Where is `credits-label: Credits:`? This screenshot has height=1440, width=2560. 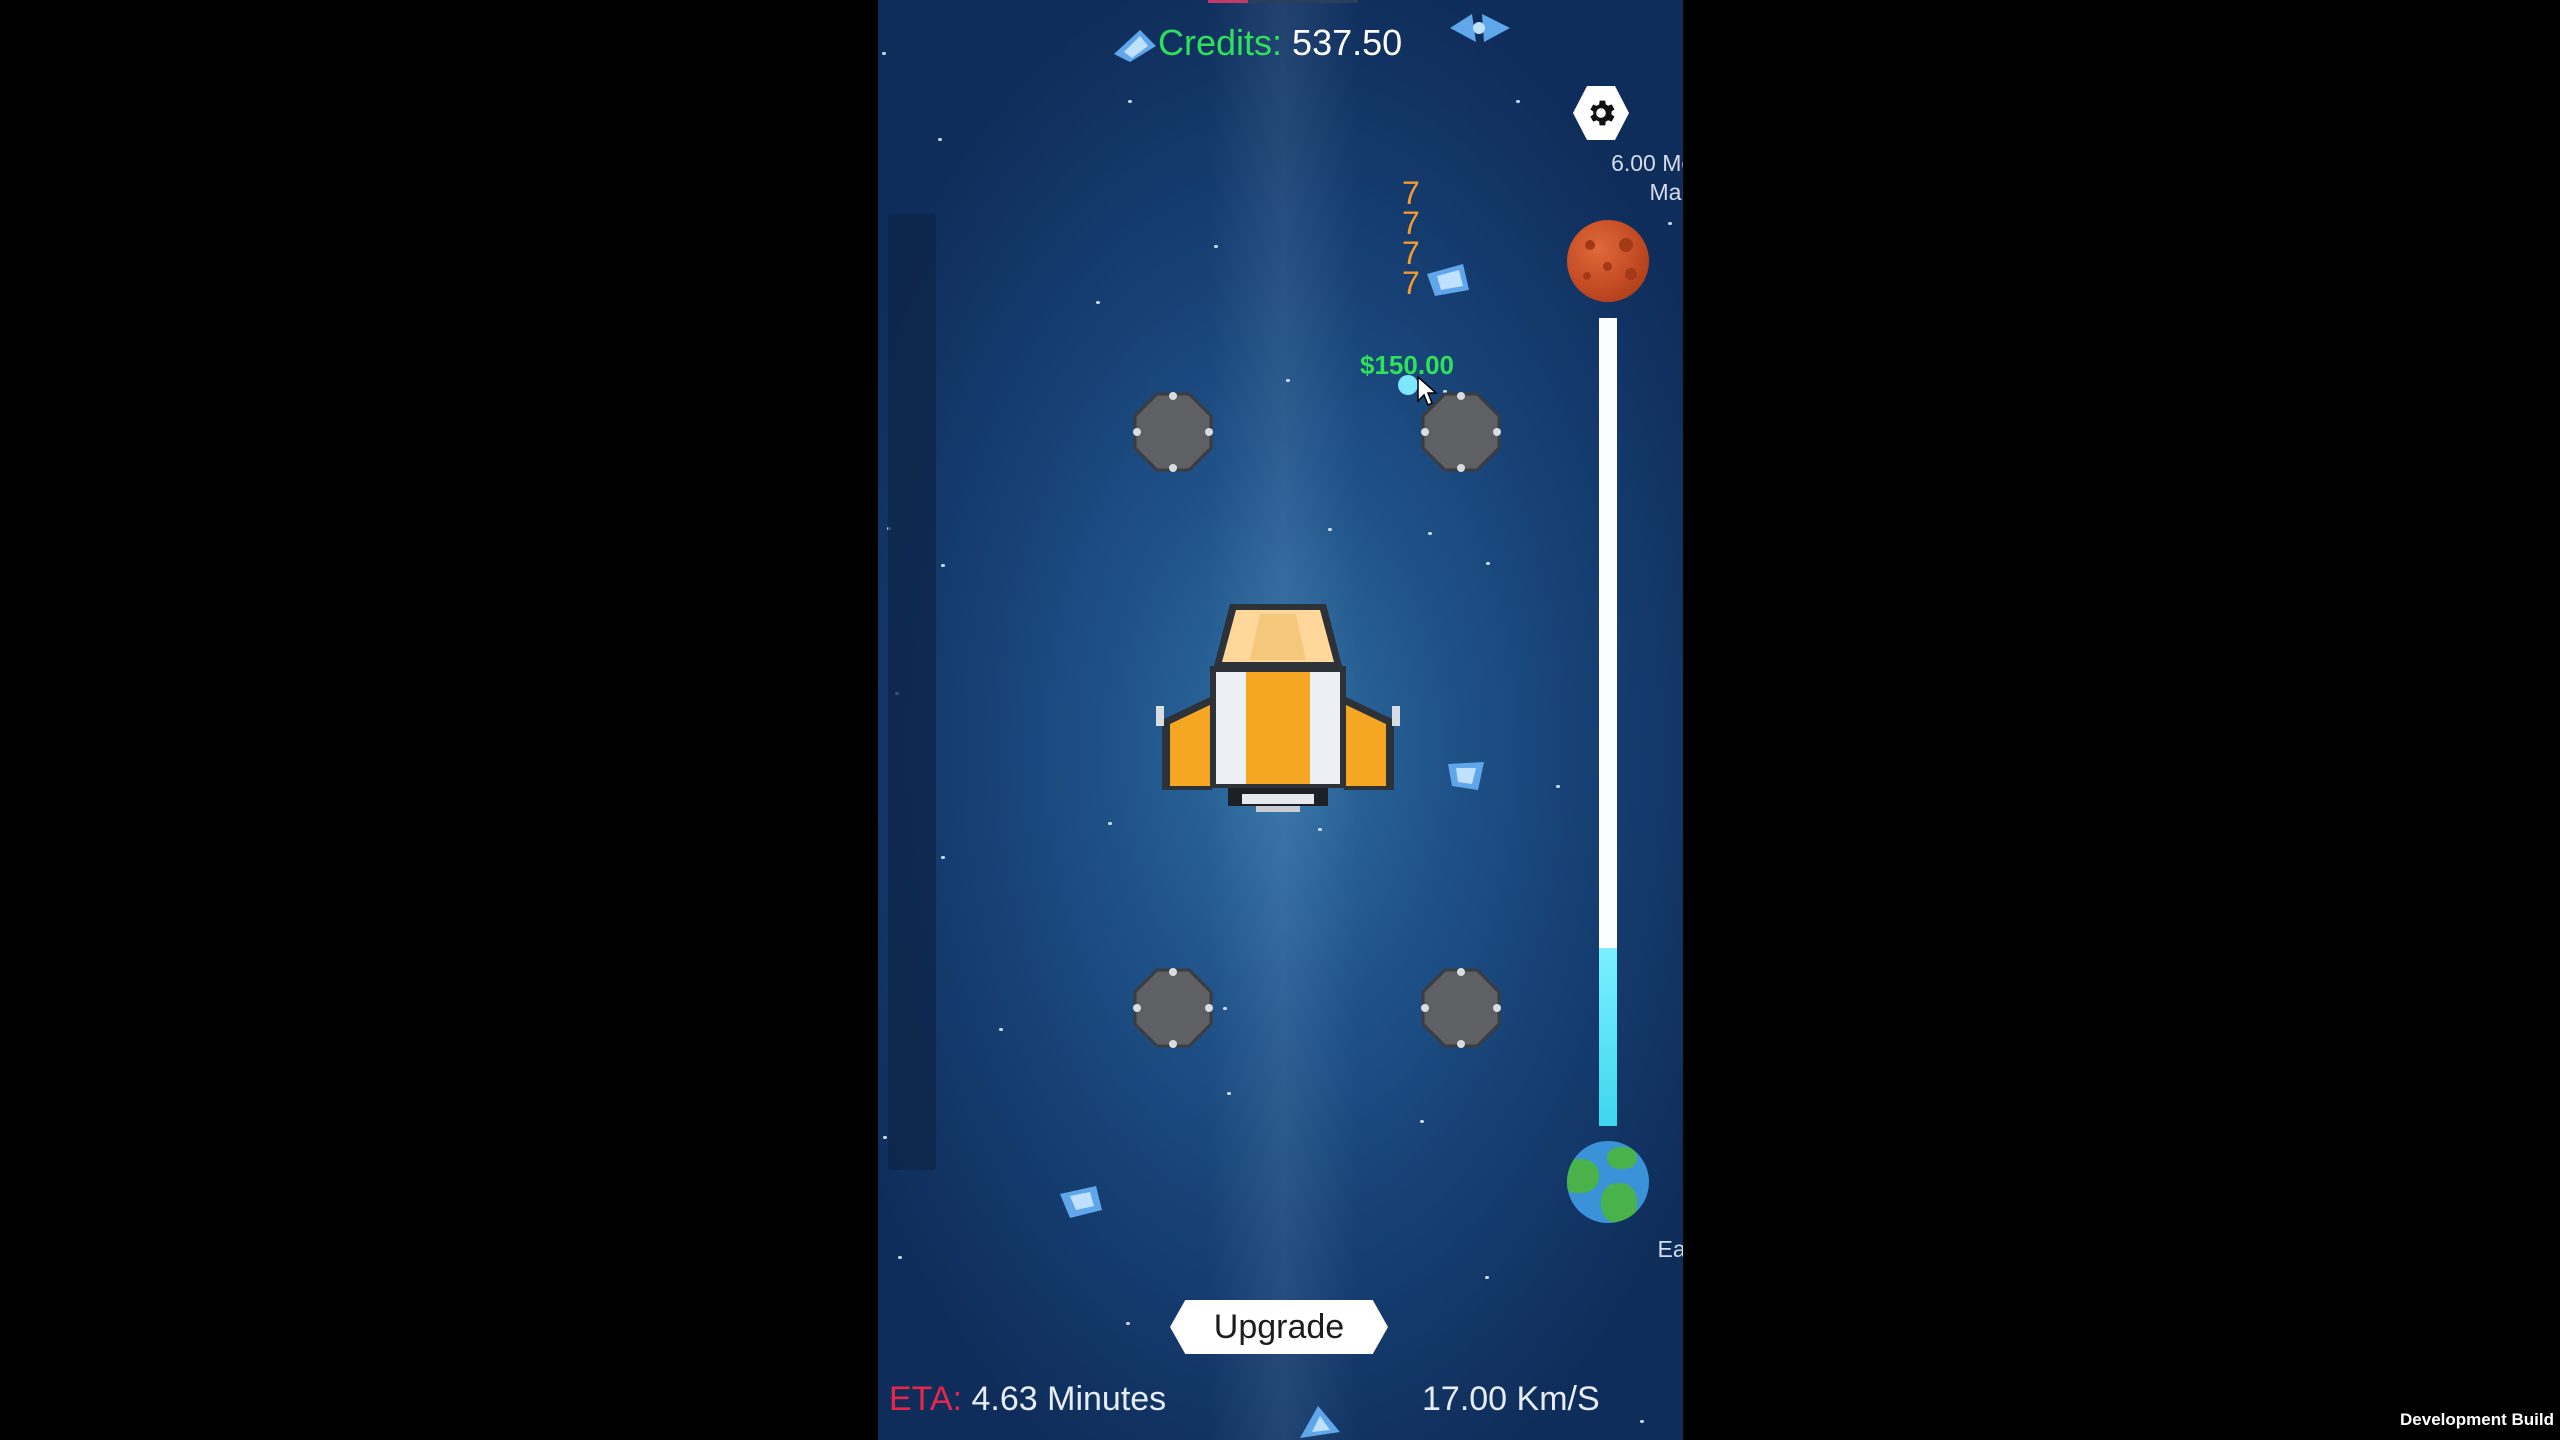
credits-label: Credits: is located at coordinates (1220, 42).